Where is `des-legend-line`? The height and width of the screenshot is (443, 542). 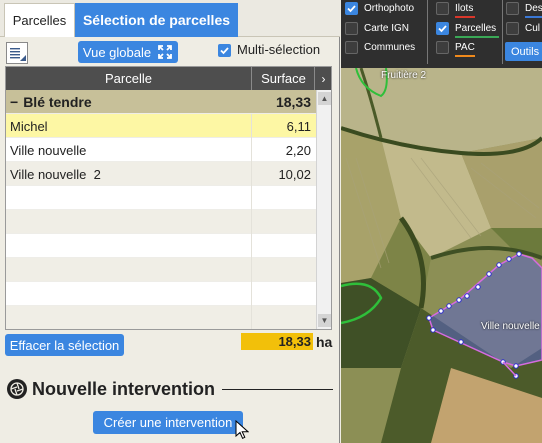
des-legend-line is located at coordinates (533, 17).